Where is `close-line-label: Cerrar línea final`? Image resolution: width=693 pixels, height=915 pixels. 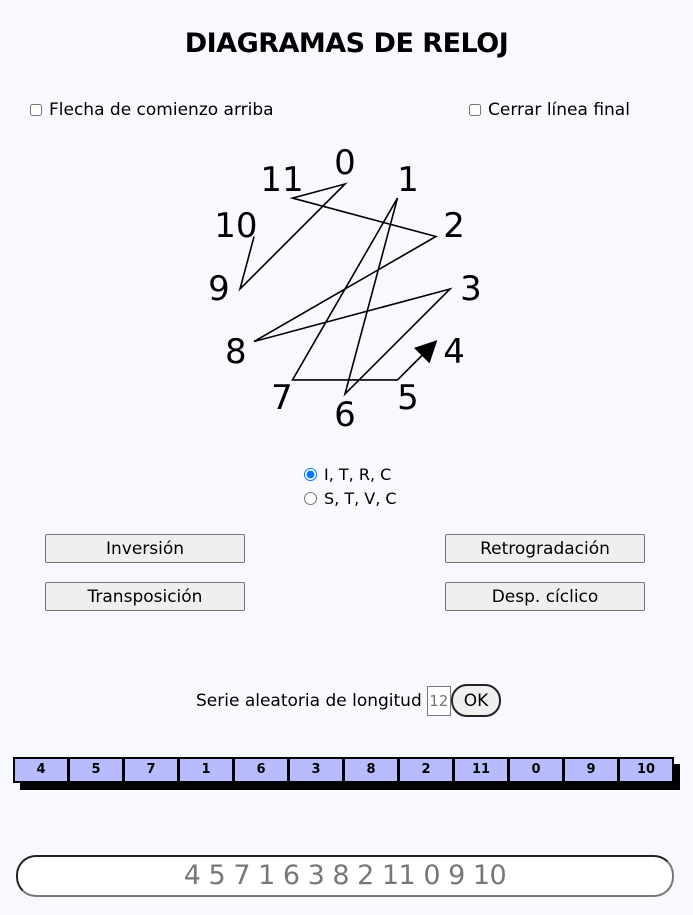 close-line-label: Cerrar línea final is located at coordinates (559, 110).